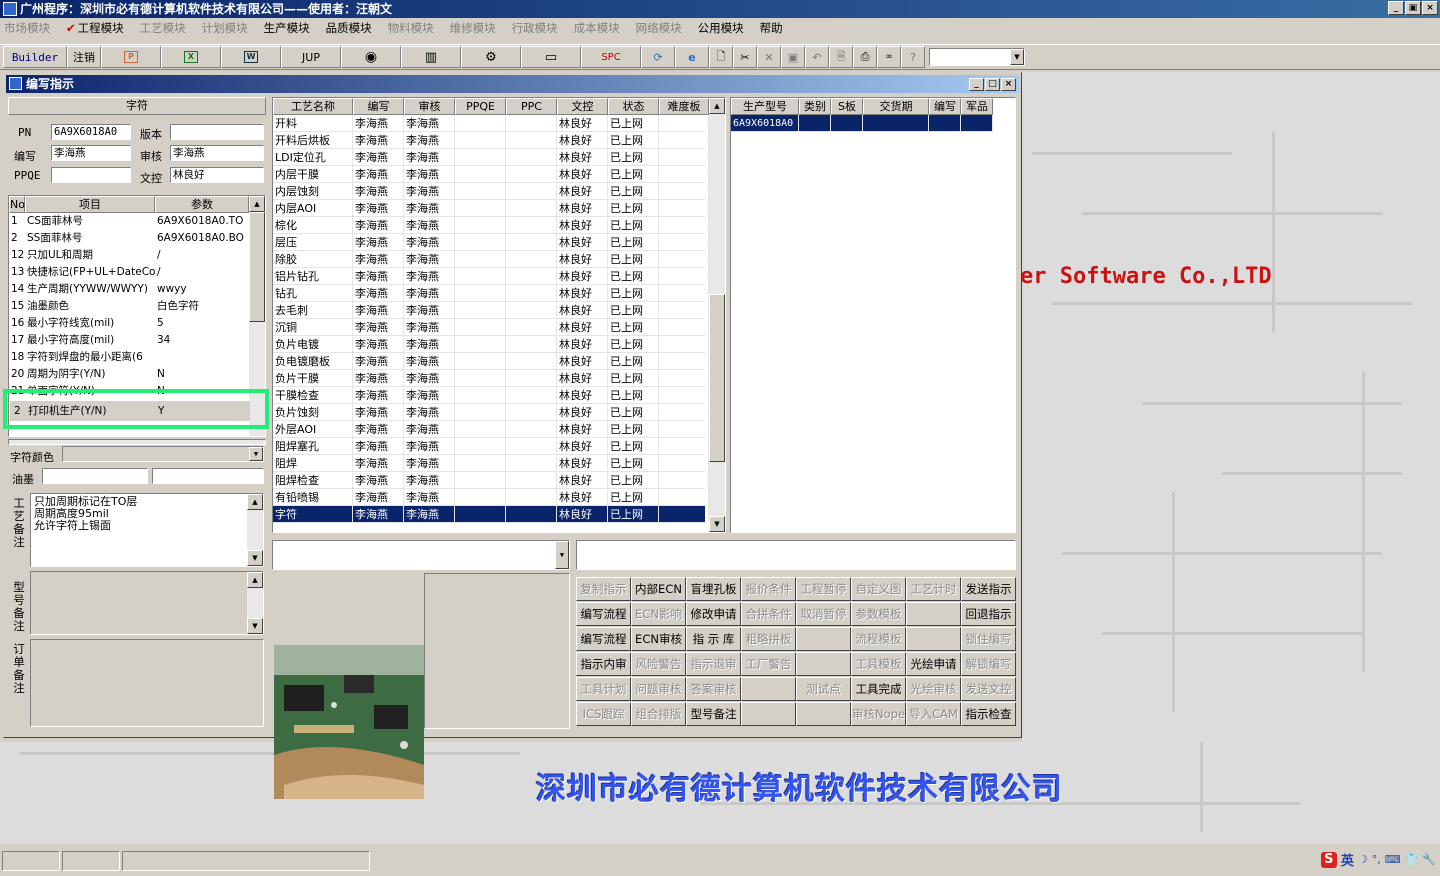  Describe the element at coordinates (1363, 859) in the screenshot. I see `moon-icon: ☽` at that location.